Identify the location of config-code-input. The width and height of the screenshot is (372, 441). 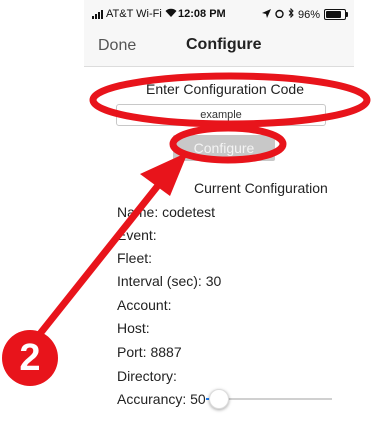
(221, 115).